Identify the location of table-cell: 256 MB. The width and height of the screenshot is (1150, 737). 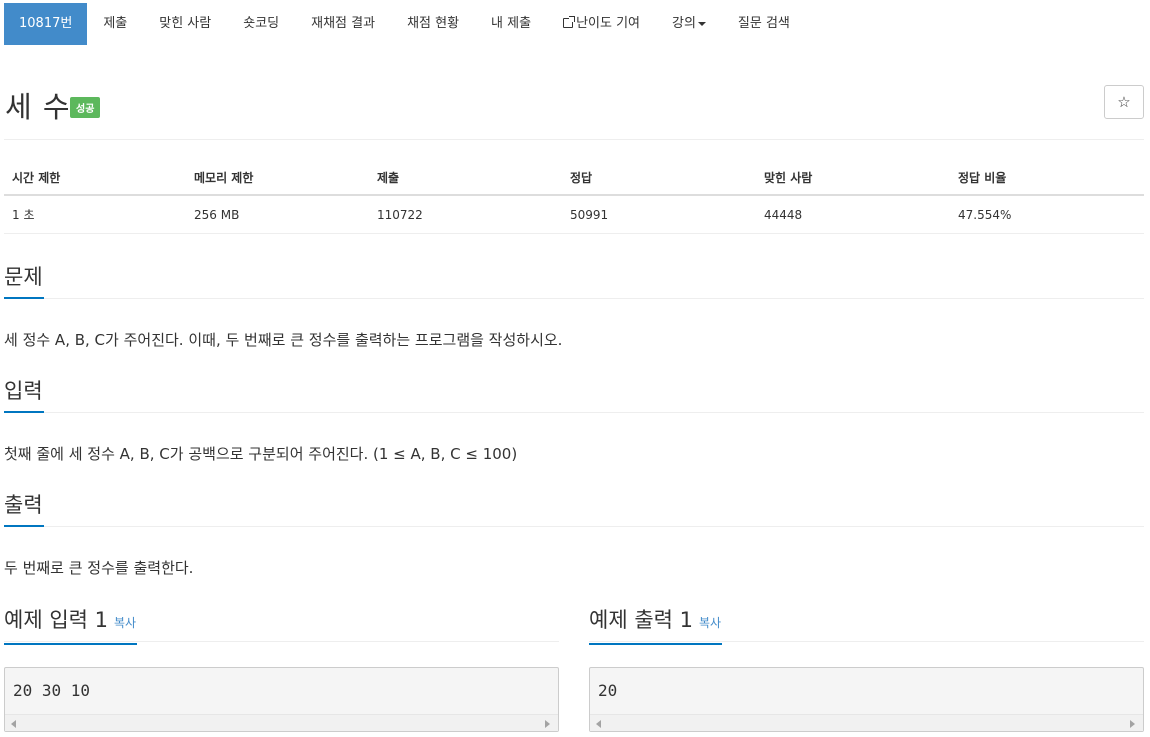
(277, 214).